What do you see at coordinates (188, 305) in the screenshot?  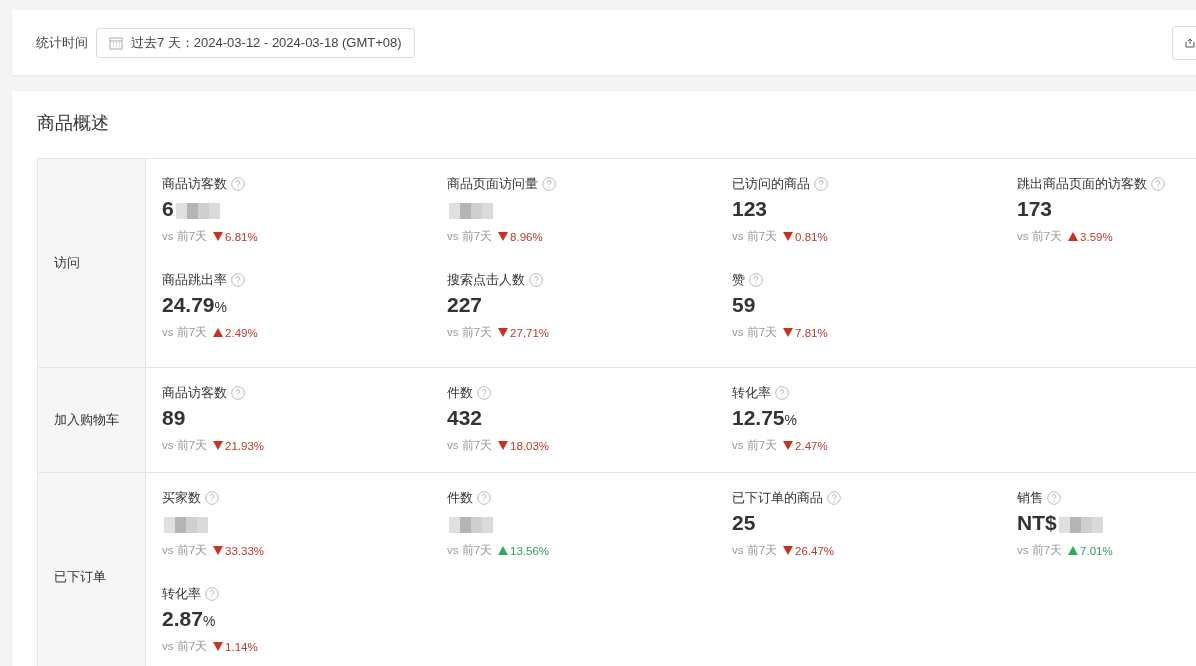 I see `metric-value: 24.79` at bounding box center [188, 305].